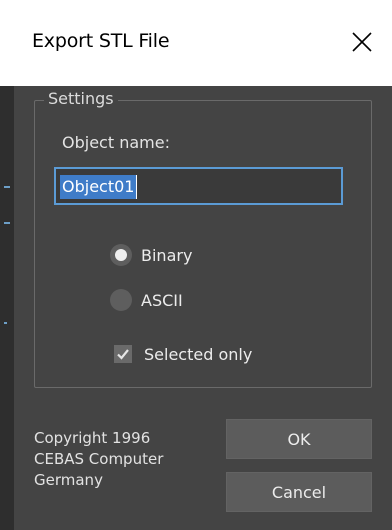  I want to click on close-icon, so click(362, 42).